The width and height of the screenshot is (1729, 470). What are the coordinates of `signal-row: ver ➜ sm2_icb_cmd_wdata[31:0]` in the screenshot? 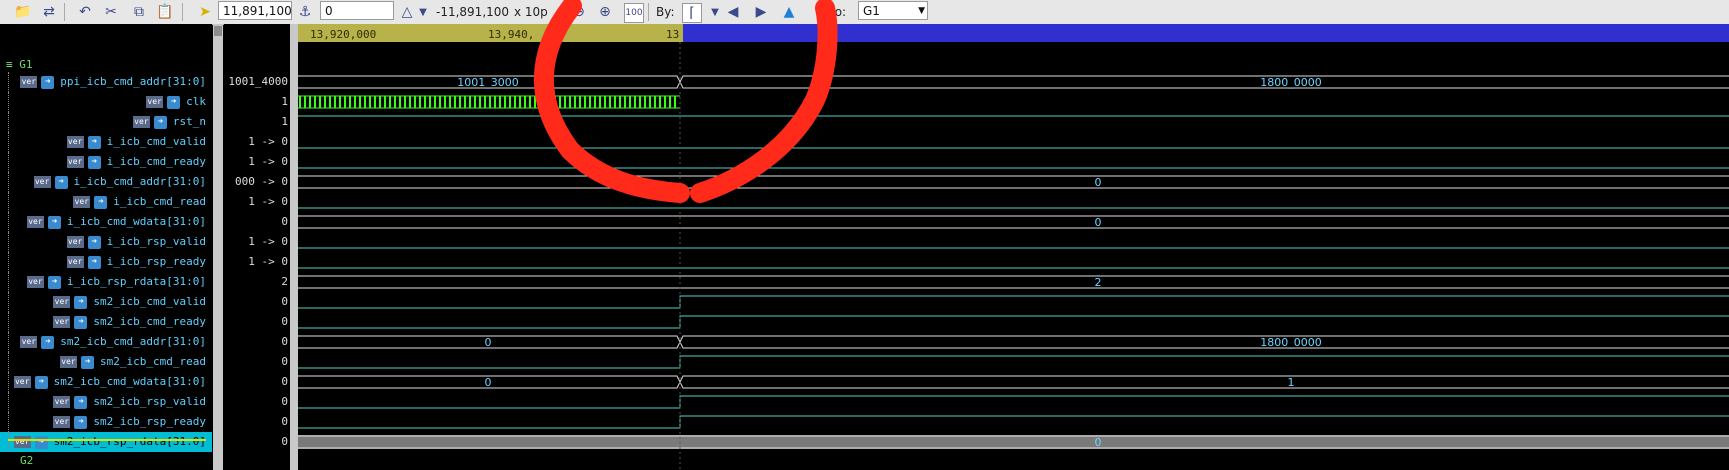 It's located at (106, 382).